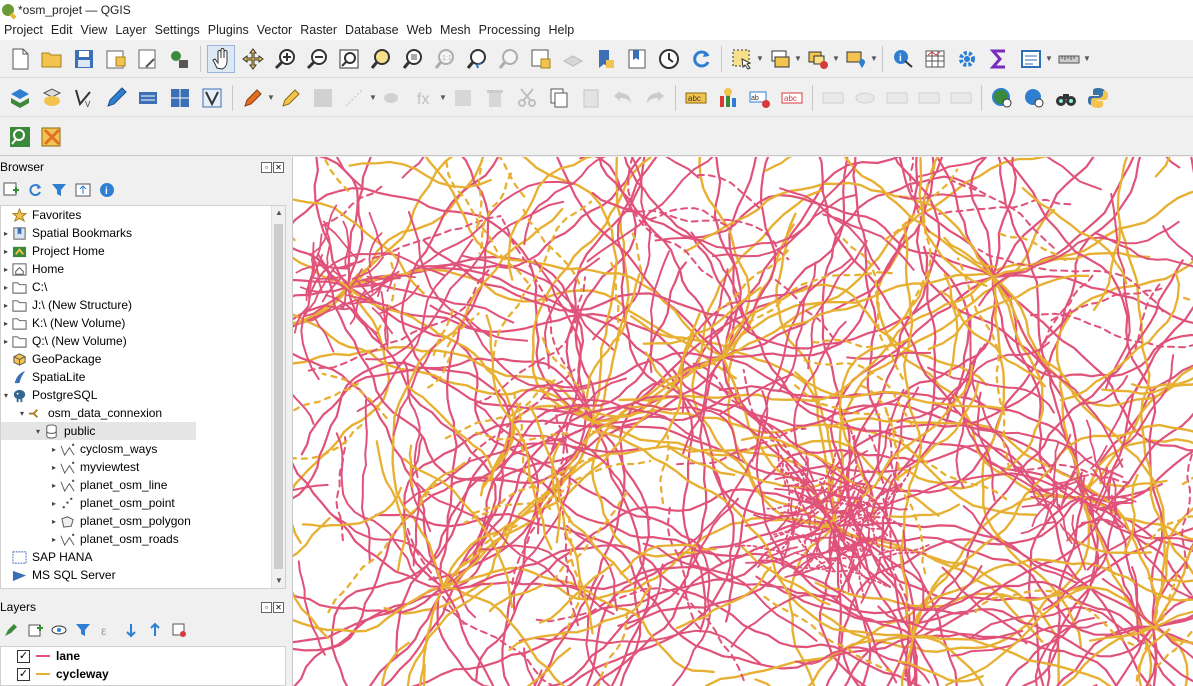 The height and width of the screenshot is (686, 1193). I want to click on new-bookmark-button, so click(605, 59).